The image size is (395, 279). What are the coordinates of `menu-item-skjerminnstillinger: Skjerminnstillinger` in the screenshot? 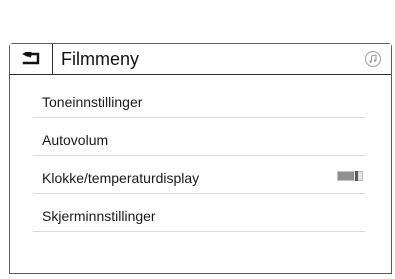 It's located at (199, 218).